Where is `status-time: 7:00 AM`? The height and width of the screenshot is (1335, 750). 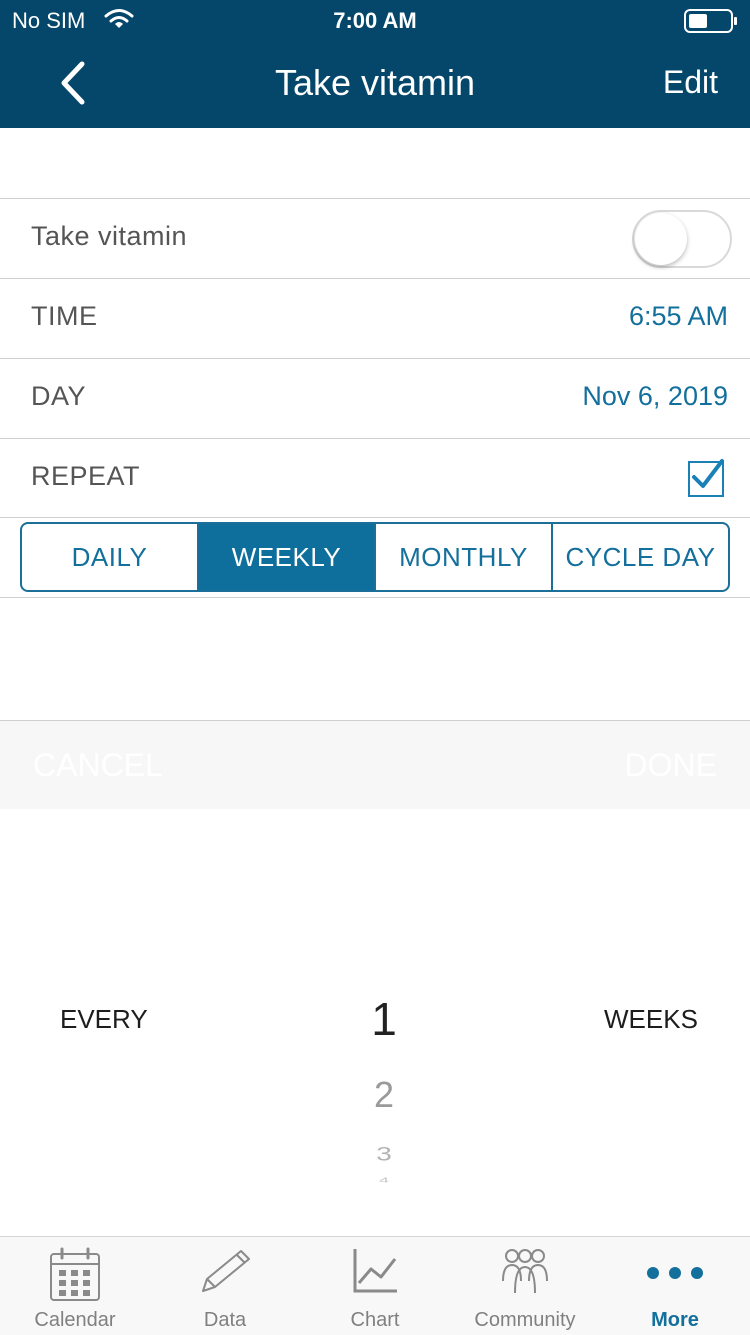 status-time: 7:00 AM is located at coordinates (375, 20).